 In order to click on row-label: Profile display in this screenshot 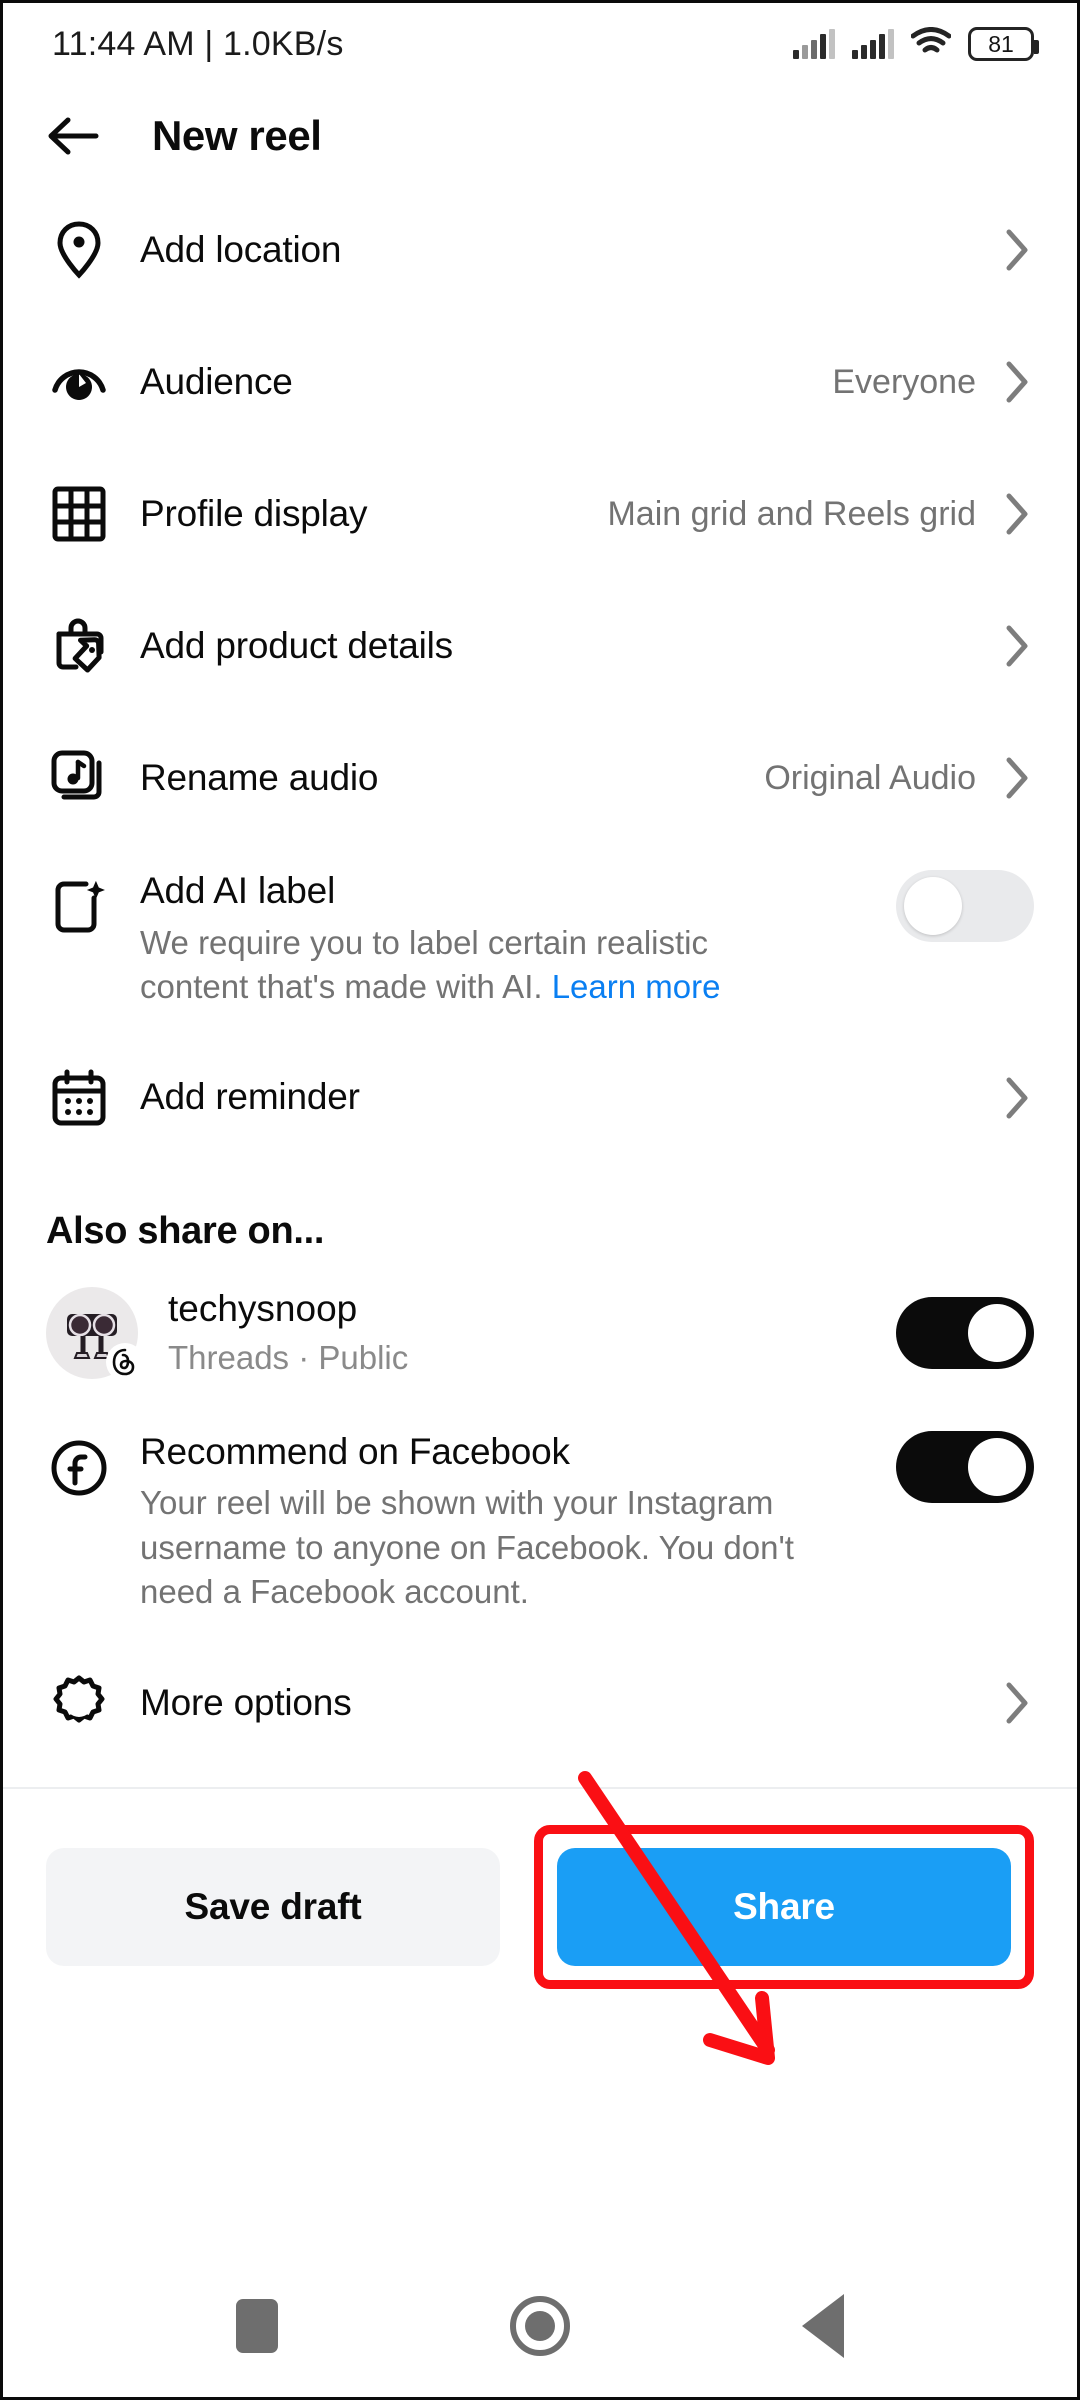, I will do `click(254, 513)`.